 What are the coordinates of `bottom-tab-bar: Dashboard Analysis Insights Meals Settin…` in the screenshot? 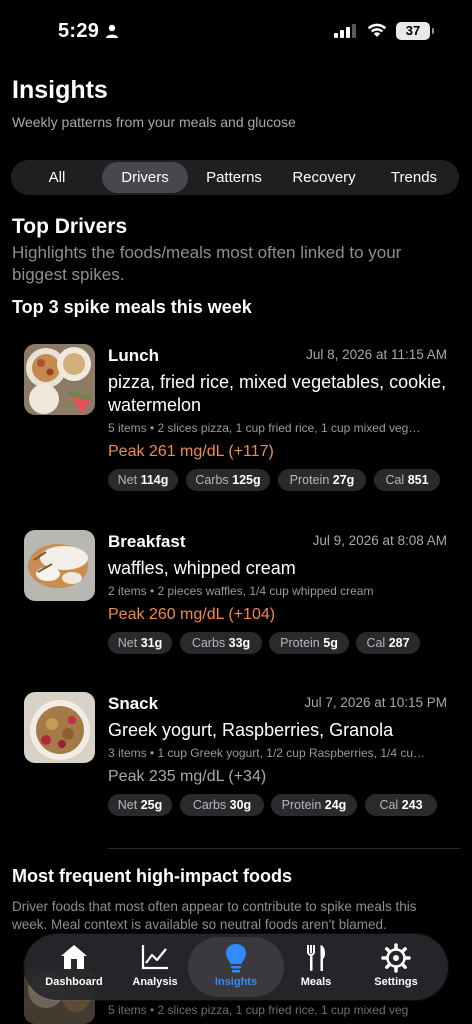 It's located at (236, 967).